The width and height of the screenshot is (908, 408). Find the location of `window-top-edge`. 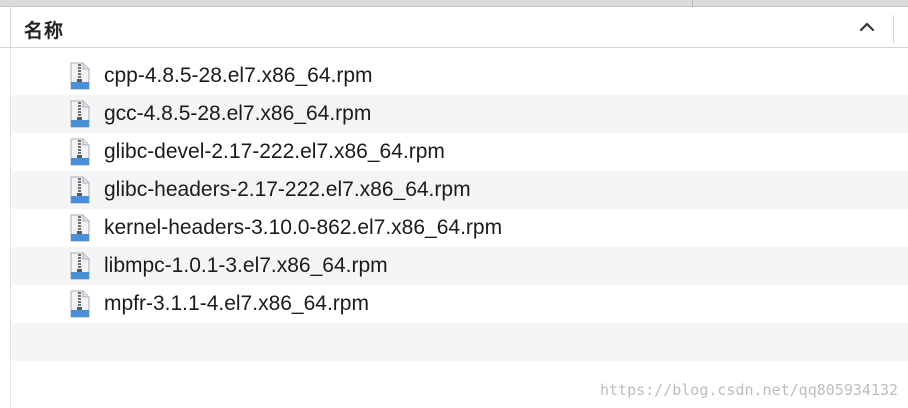

window-top-edge is located at coordinates (454, 3).